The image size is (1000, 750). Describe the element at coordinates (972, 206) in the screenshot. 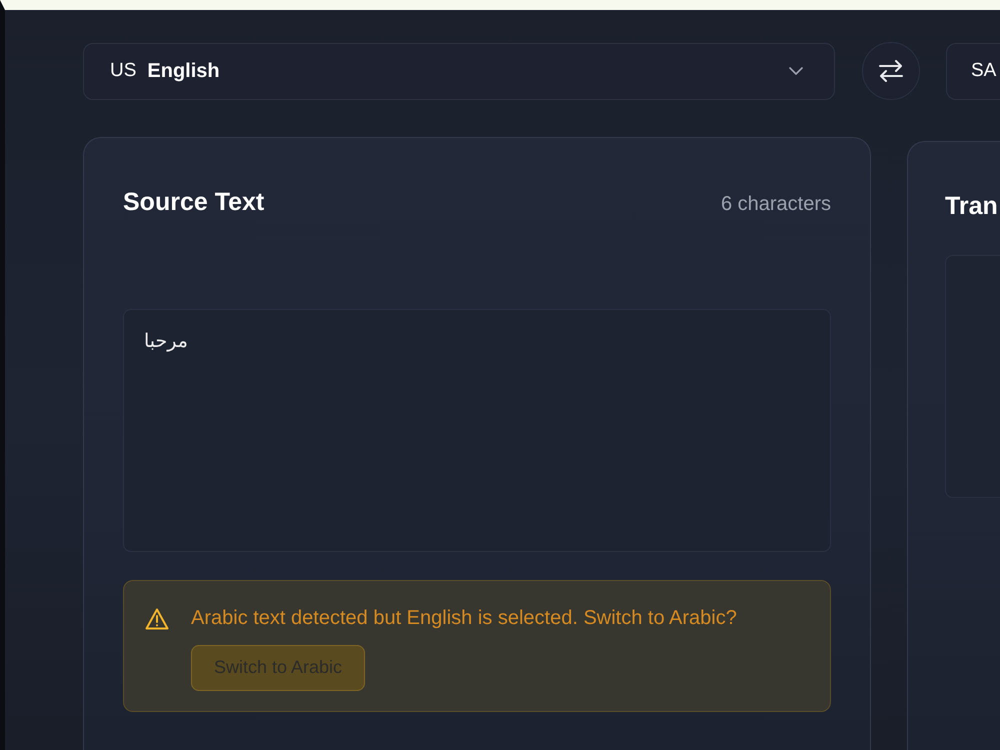

I see `panel-title: Tran` at that location.